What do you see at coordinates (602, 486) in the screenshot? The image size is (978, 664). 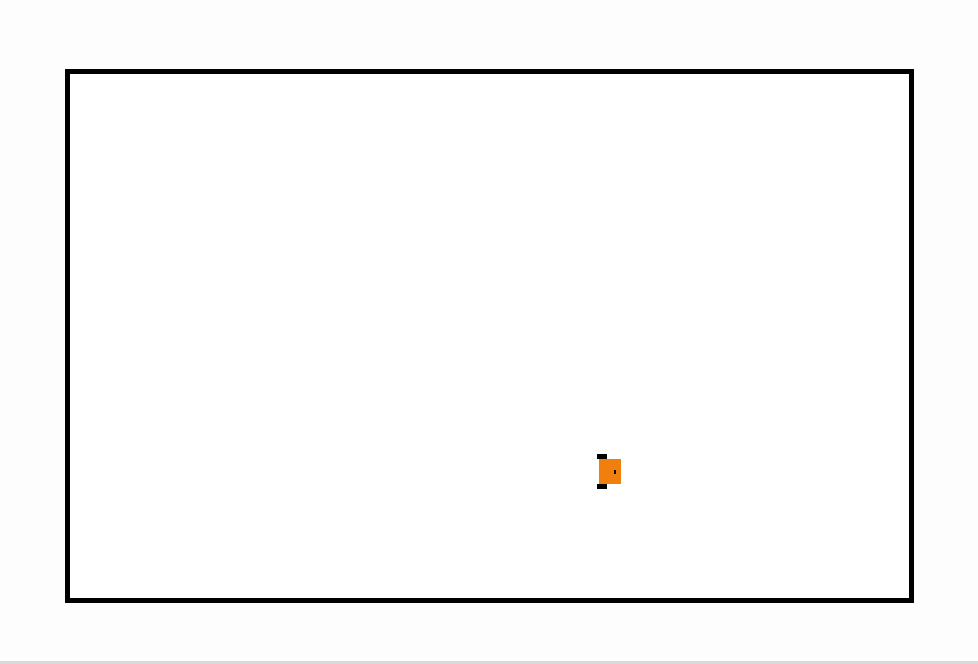 I see `robot-wheel-right` at bounding box center [602, 486].